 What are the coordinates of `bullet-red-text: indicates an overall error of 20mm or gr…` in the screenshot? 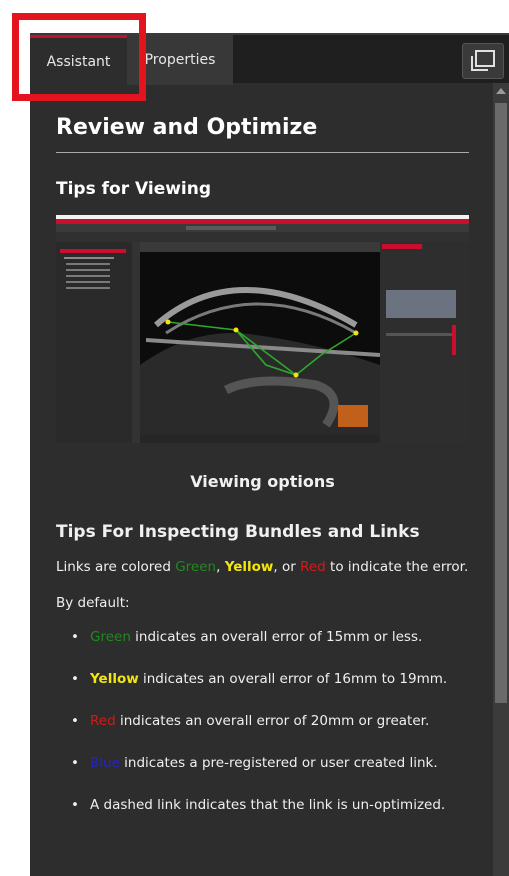 It's located at (272, 721).